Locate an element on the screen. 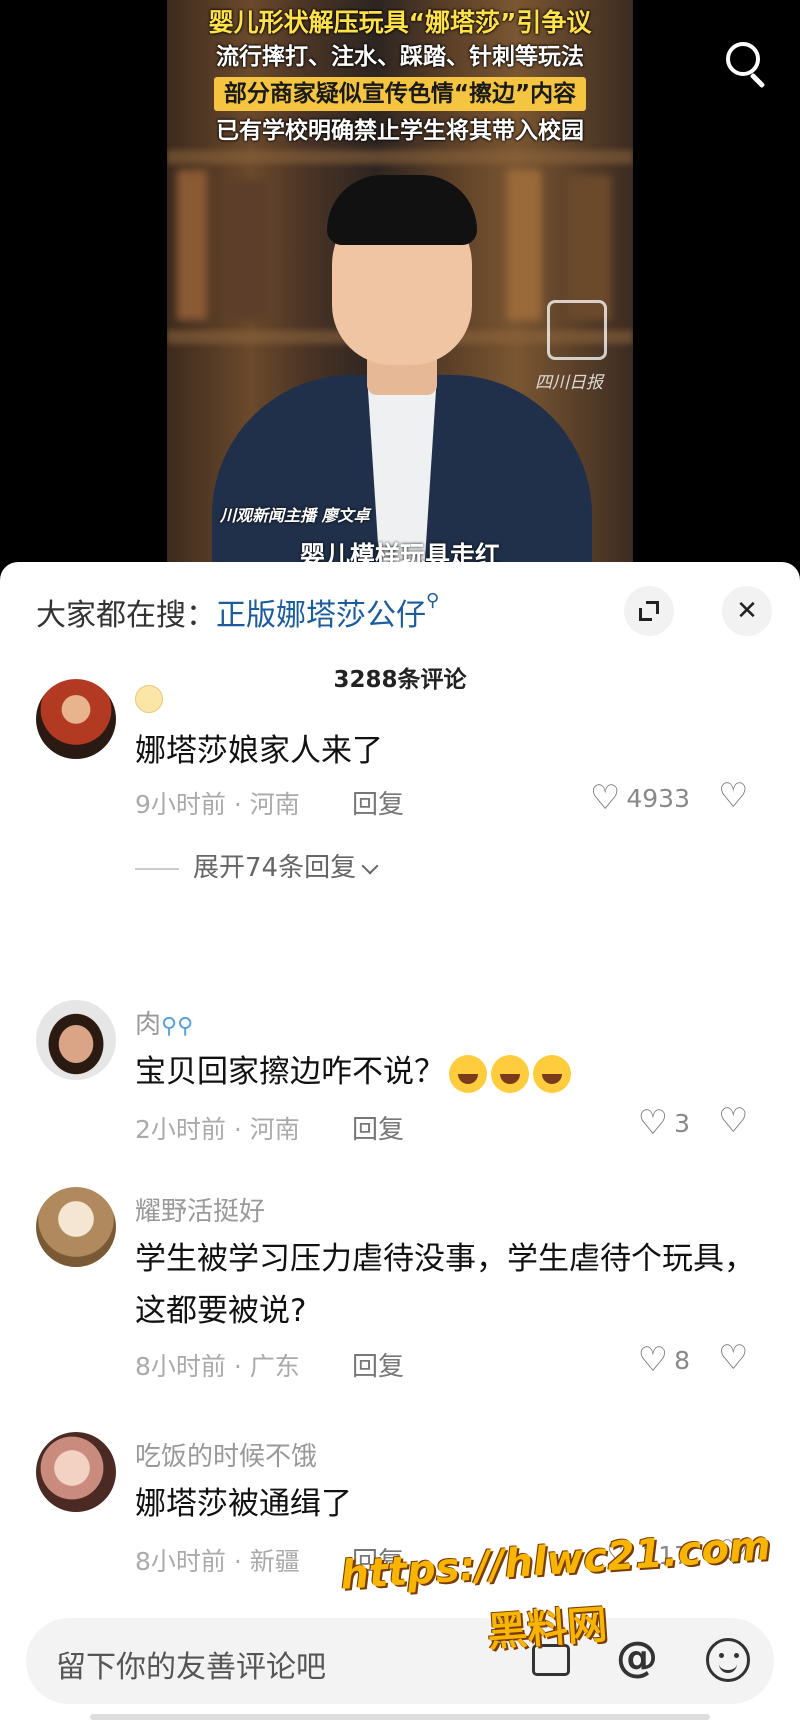 The width and height of the screenshot is (800, 1724). newspaper-logo-icon is located at coordinates (577, 330).